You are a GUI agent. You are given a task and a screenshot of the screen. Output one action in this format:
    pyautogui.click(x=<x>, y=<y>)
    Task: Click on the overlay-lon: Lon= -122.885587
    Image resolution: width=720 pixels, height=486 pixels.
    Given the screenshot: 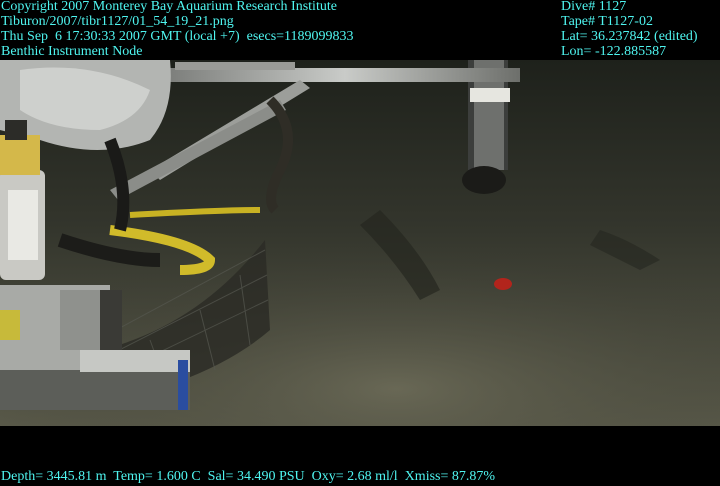 What is the action you would take?
    pyautogui.click(x=614, y=51)
    